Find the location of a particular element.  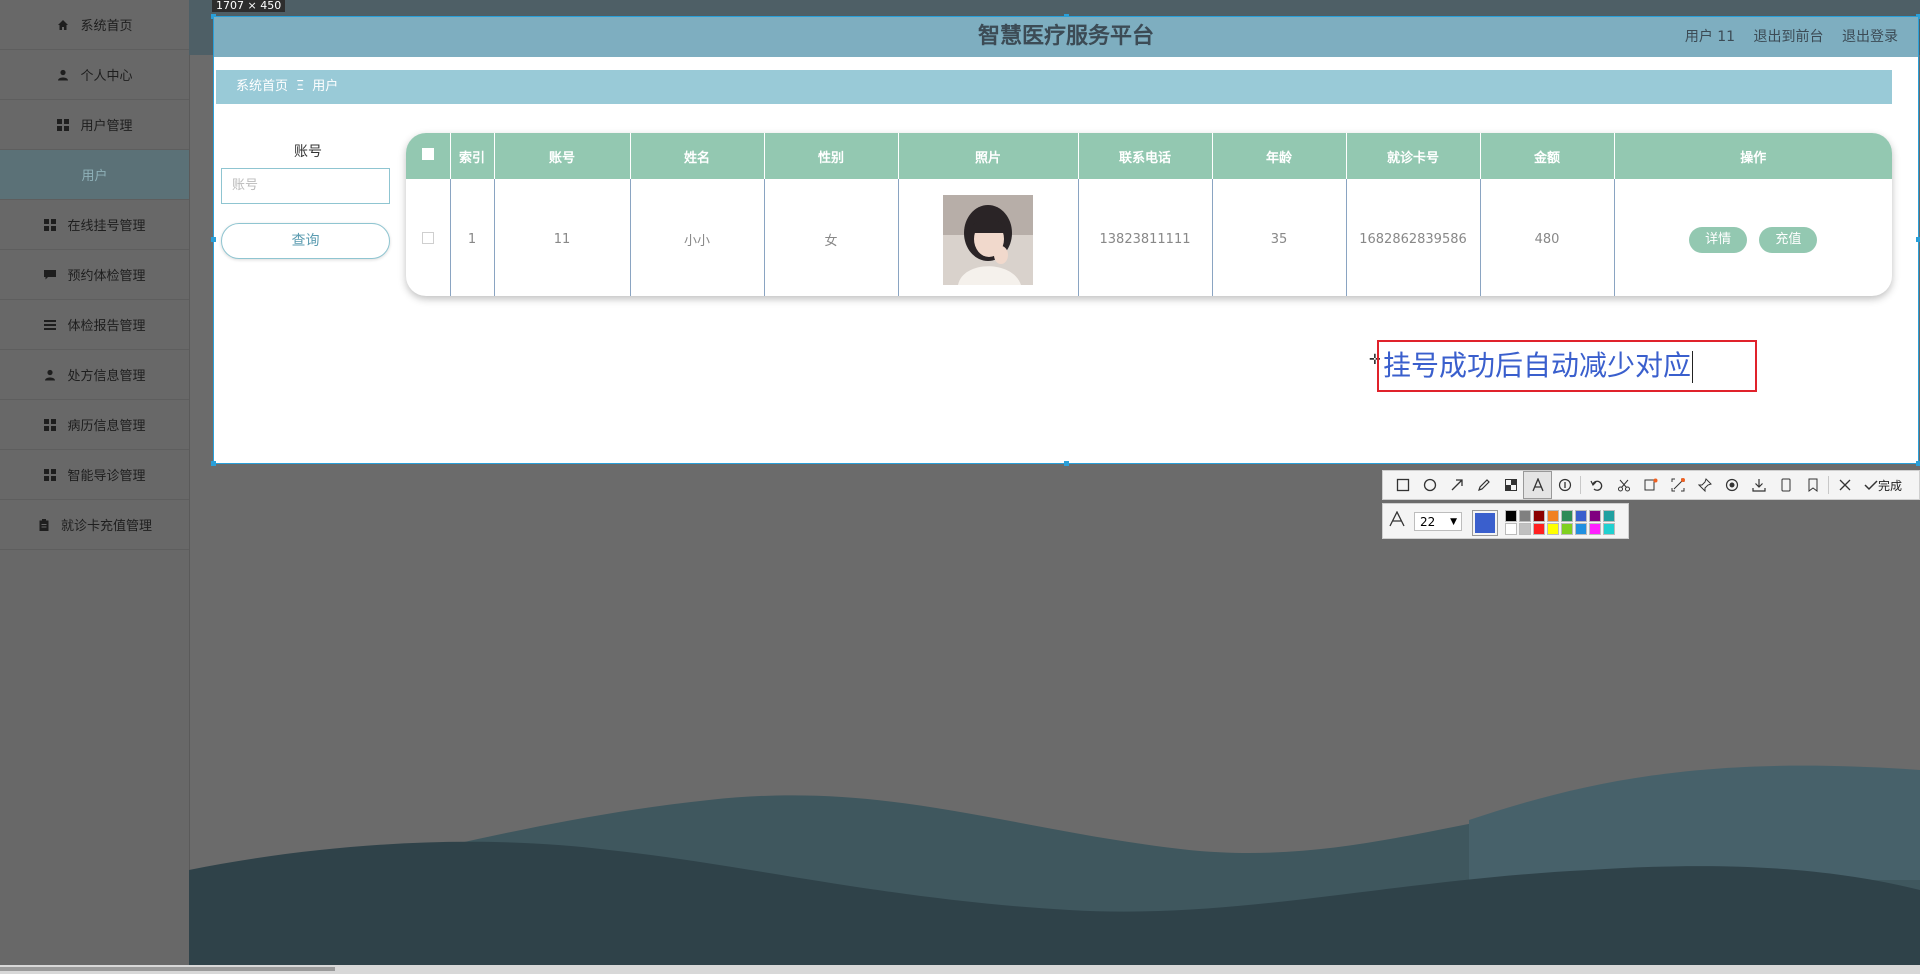

row-checkbox-cell is located at coordinates (428, 237).